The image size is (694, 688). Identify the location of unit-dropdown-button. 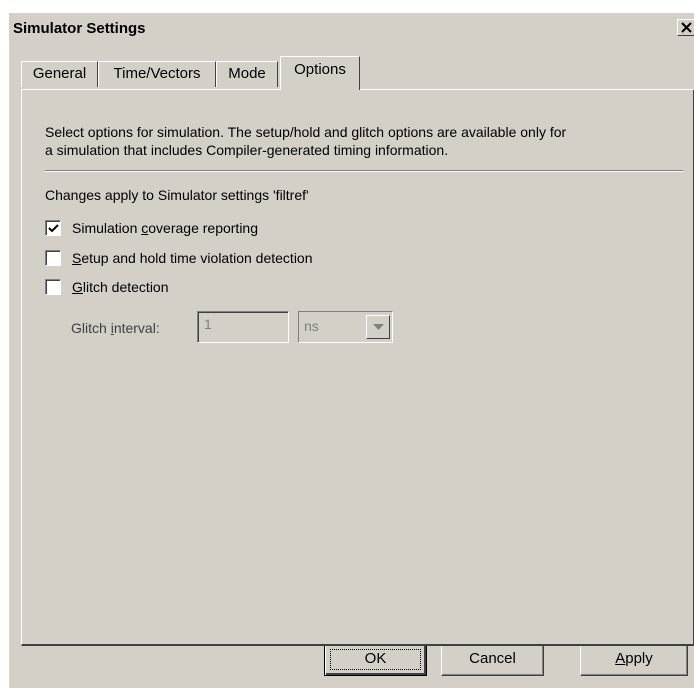
(378, 327).